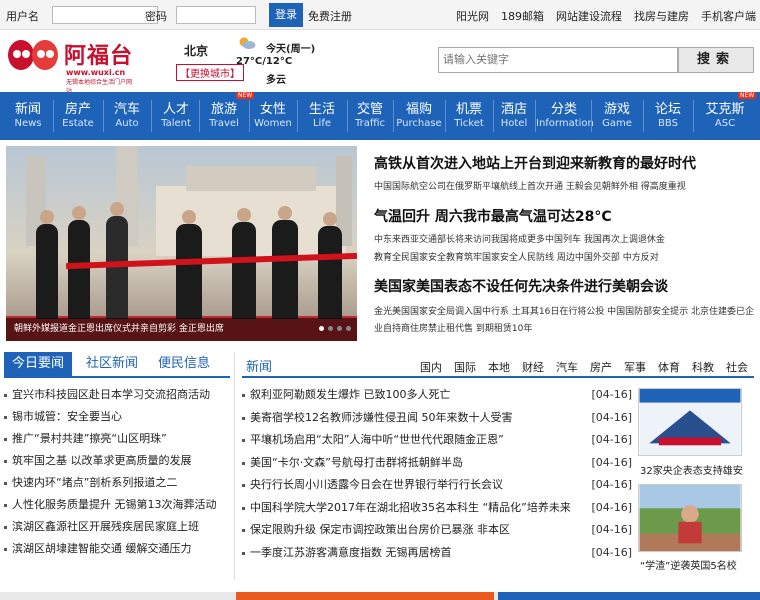  Describe the element at coordinates (635, 367) in the screenshot. I see `category-tab: 军事` at that location.